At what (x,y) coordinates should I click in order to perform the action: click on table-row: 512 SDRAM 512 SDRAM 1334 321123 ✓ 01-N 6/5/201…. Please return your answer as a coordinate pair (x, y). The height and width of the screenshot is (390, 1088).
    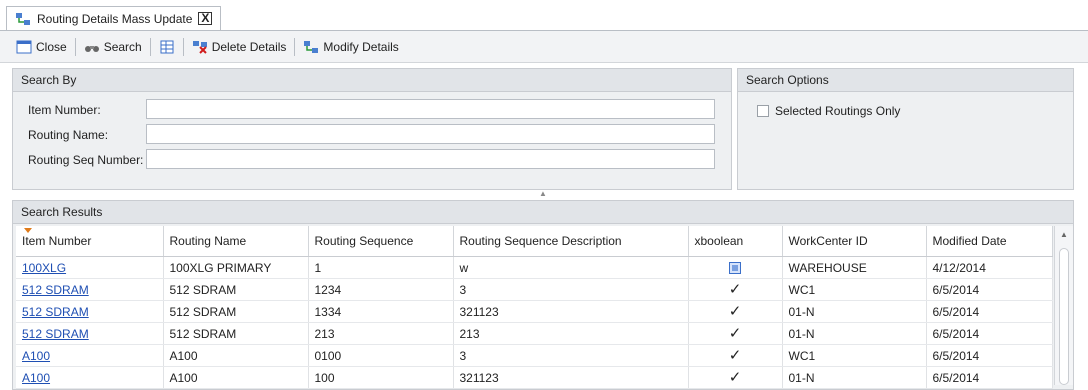
    Looking at the image, I should click on (534, 311).